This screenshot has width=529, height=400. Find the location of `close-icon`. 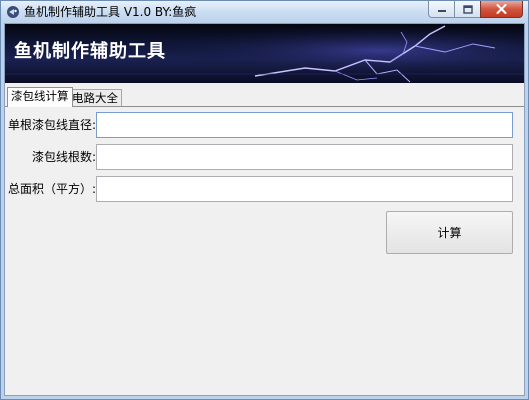

close-icon is located at coordinates (501, 9).